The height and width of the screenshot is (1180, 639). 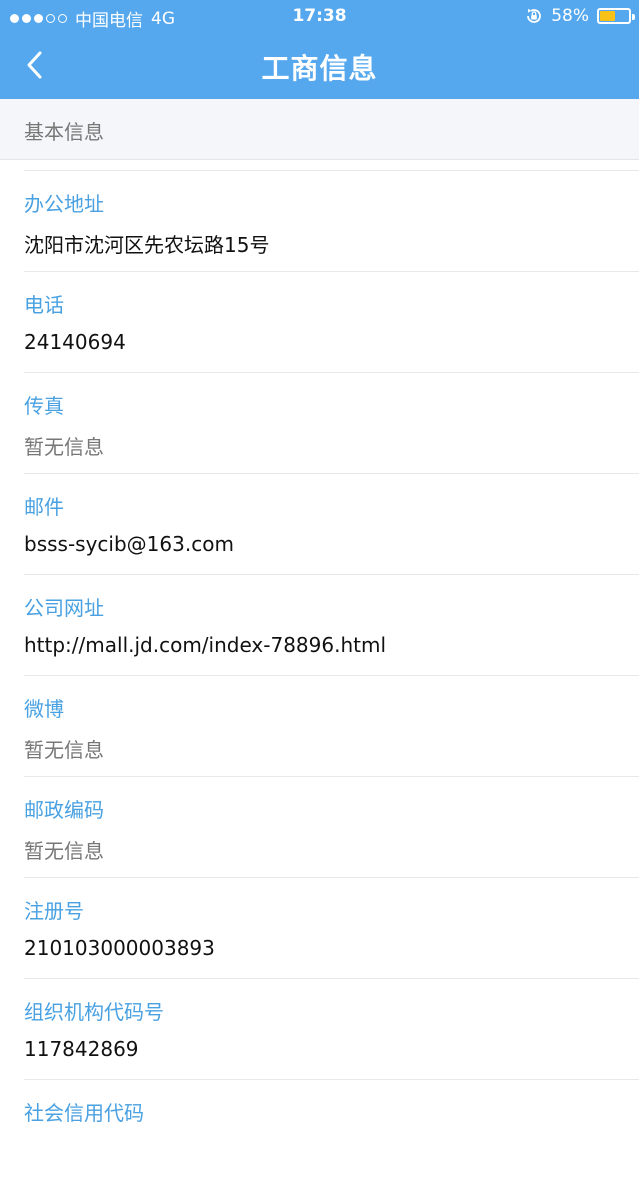 I want to click on info-row-postal-code: 邮政编码 暂无信息, so click(x=331, y=826).